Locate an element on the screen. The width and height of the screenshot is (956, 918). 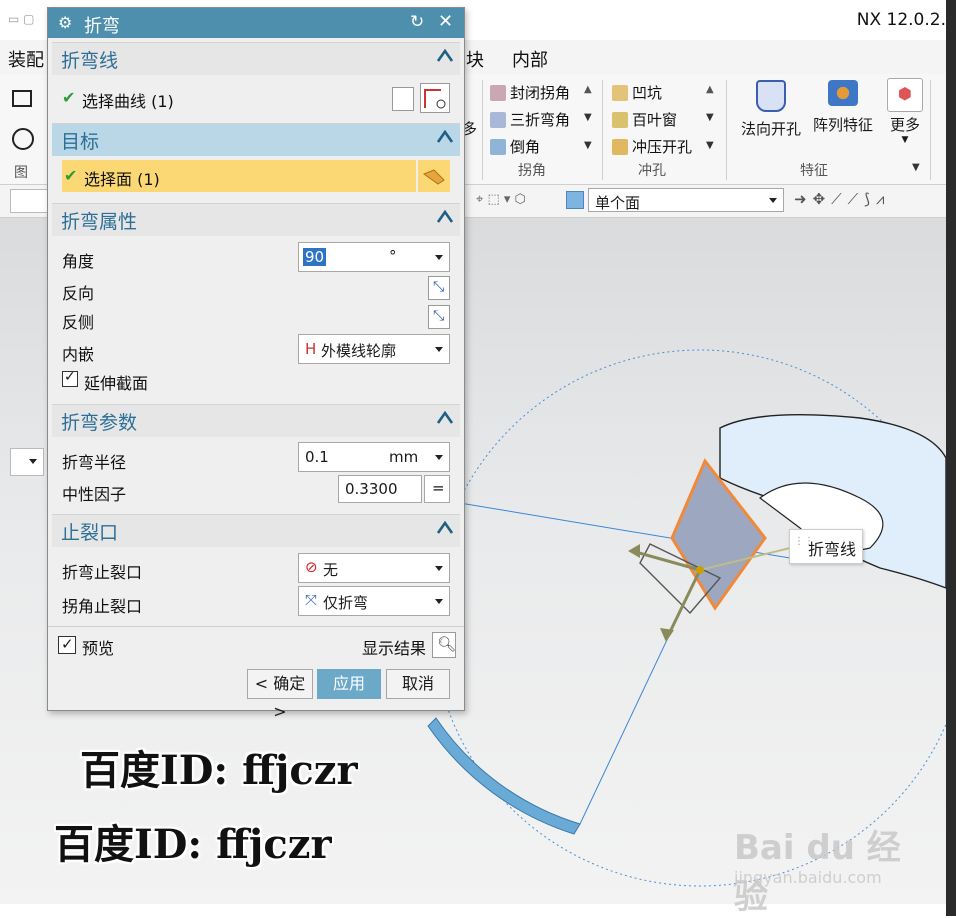
menu-item-block: 块 is located at coordinates (475, 59).